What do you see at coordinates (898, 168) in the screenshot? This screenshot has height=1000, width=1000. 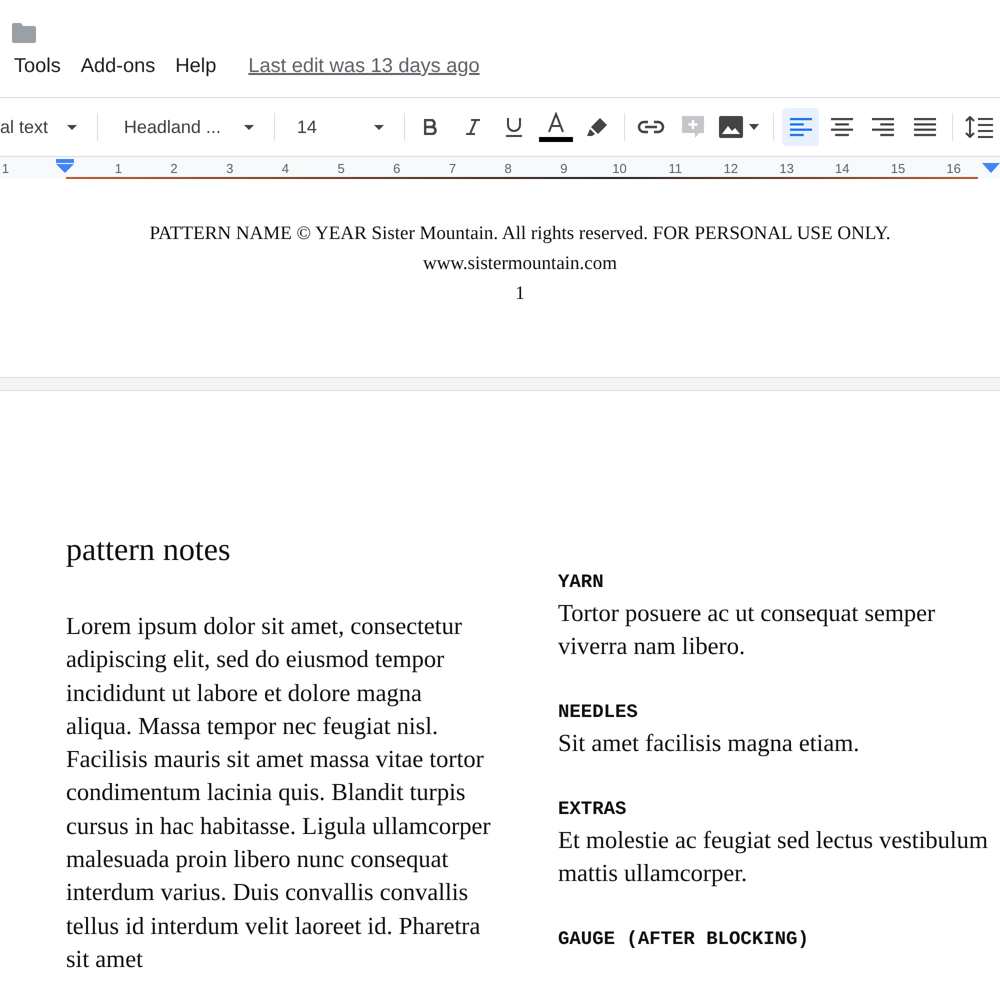 I see `ruler-number: 15` at bounding box center [898, 168].